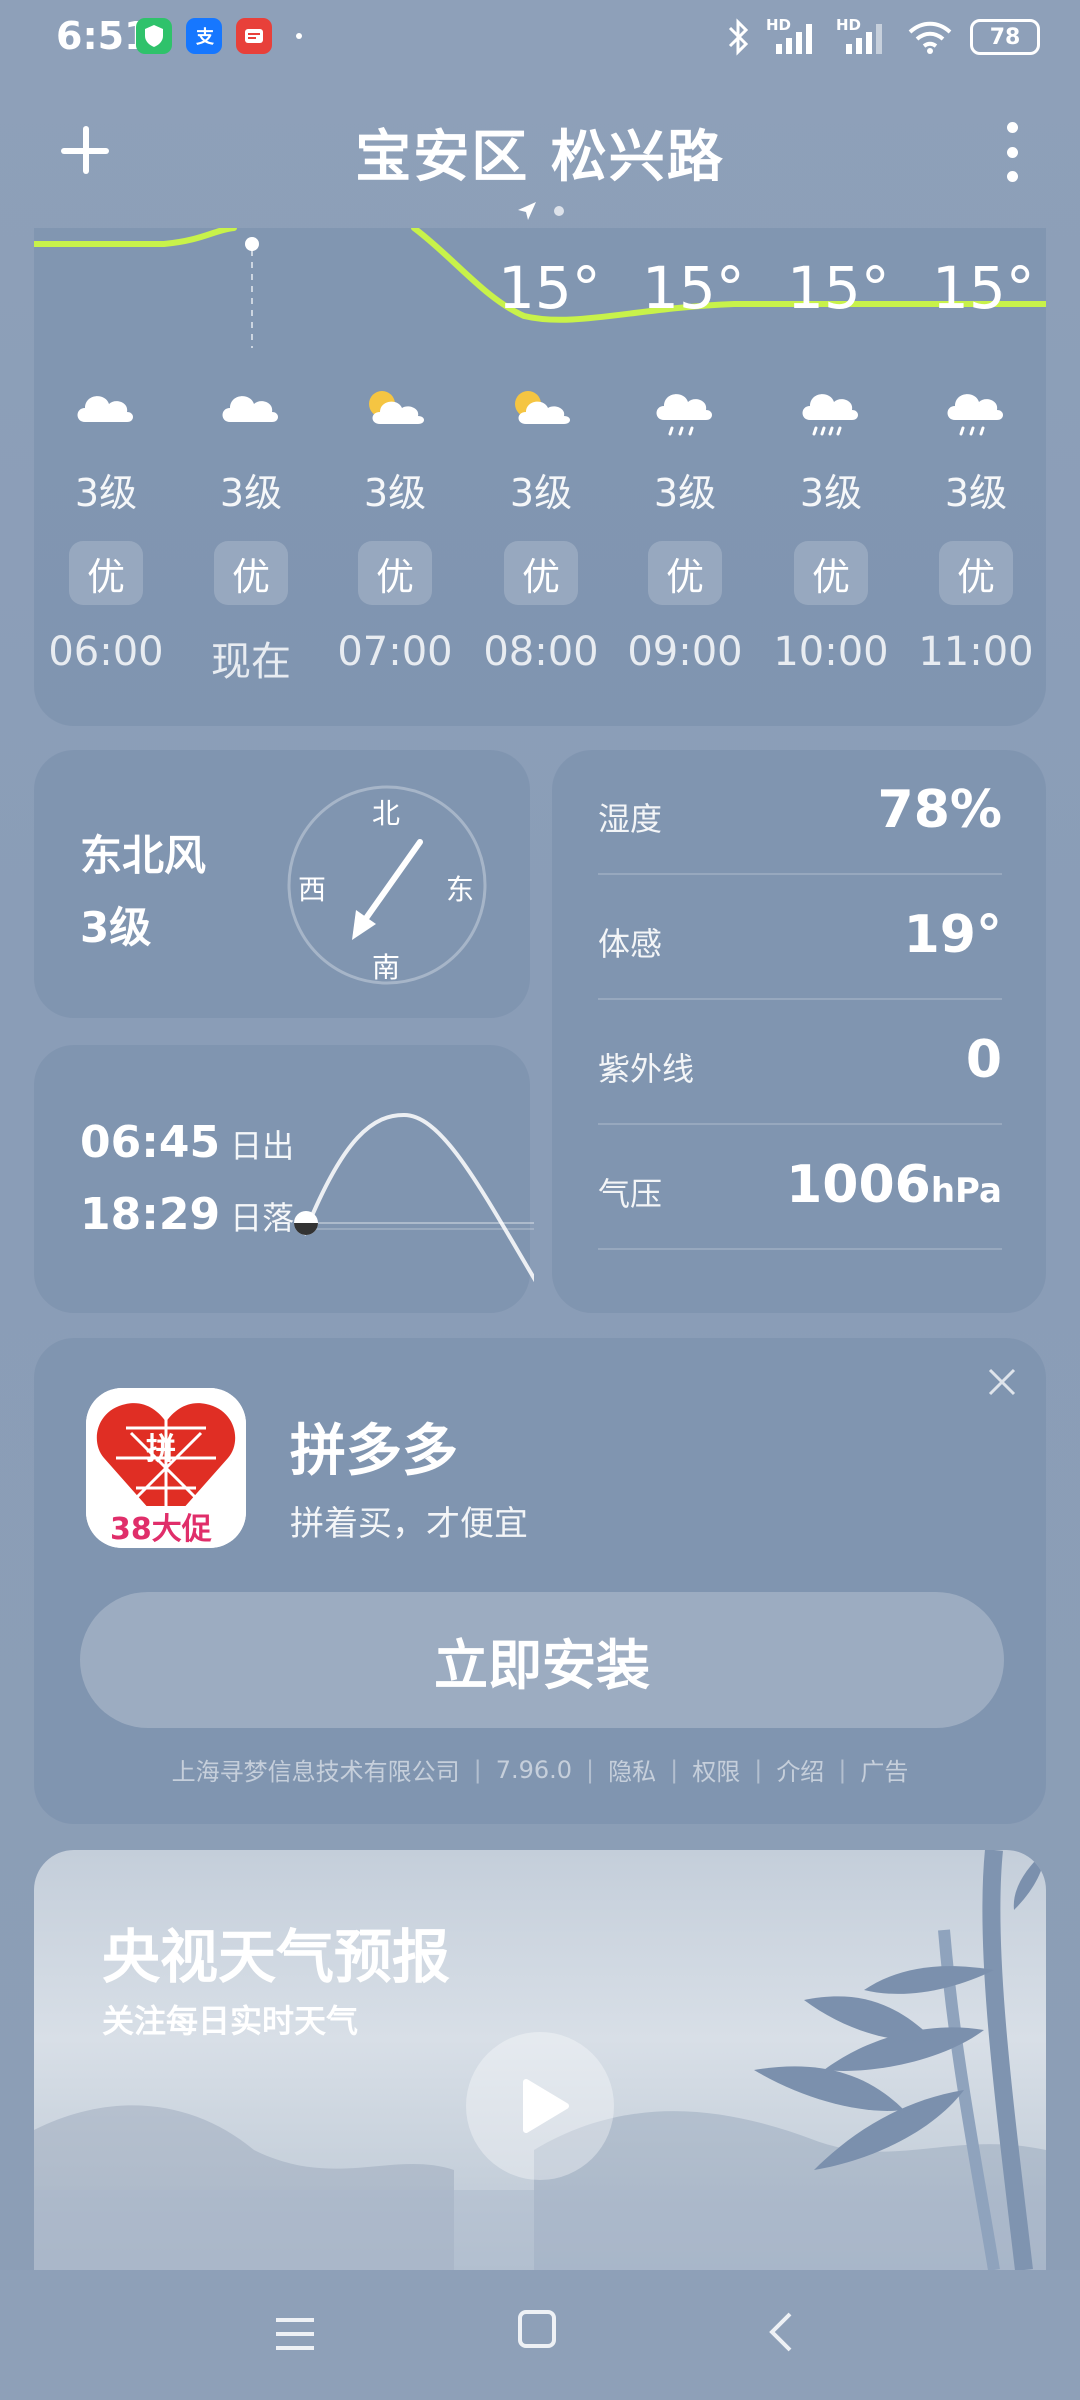 This screenshot has height=2400, width=1080. I want to click on wind-card: 东北风 3级 北 南 东 西, so click(282, 884).